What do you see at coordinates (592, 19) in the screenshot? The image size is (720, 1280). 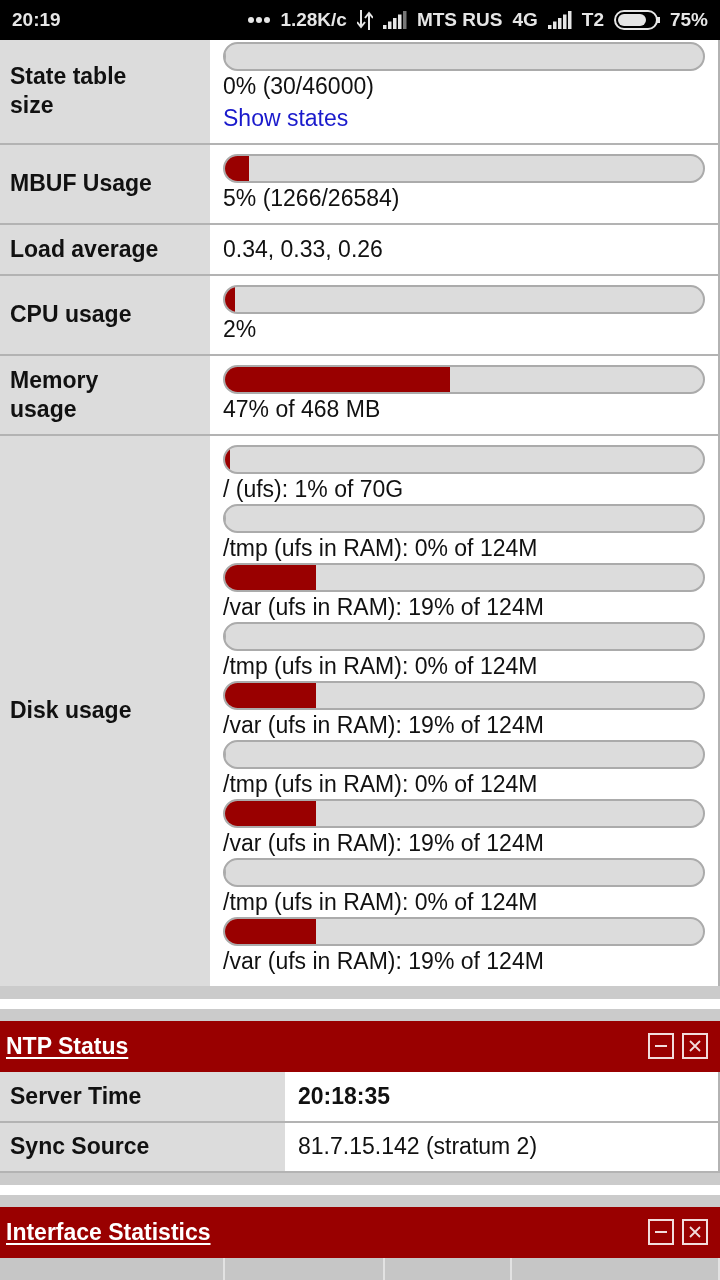 I see `sim-label: T2` at bounding box center [592, 19].